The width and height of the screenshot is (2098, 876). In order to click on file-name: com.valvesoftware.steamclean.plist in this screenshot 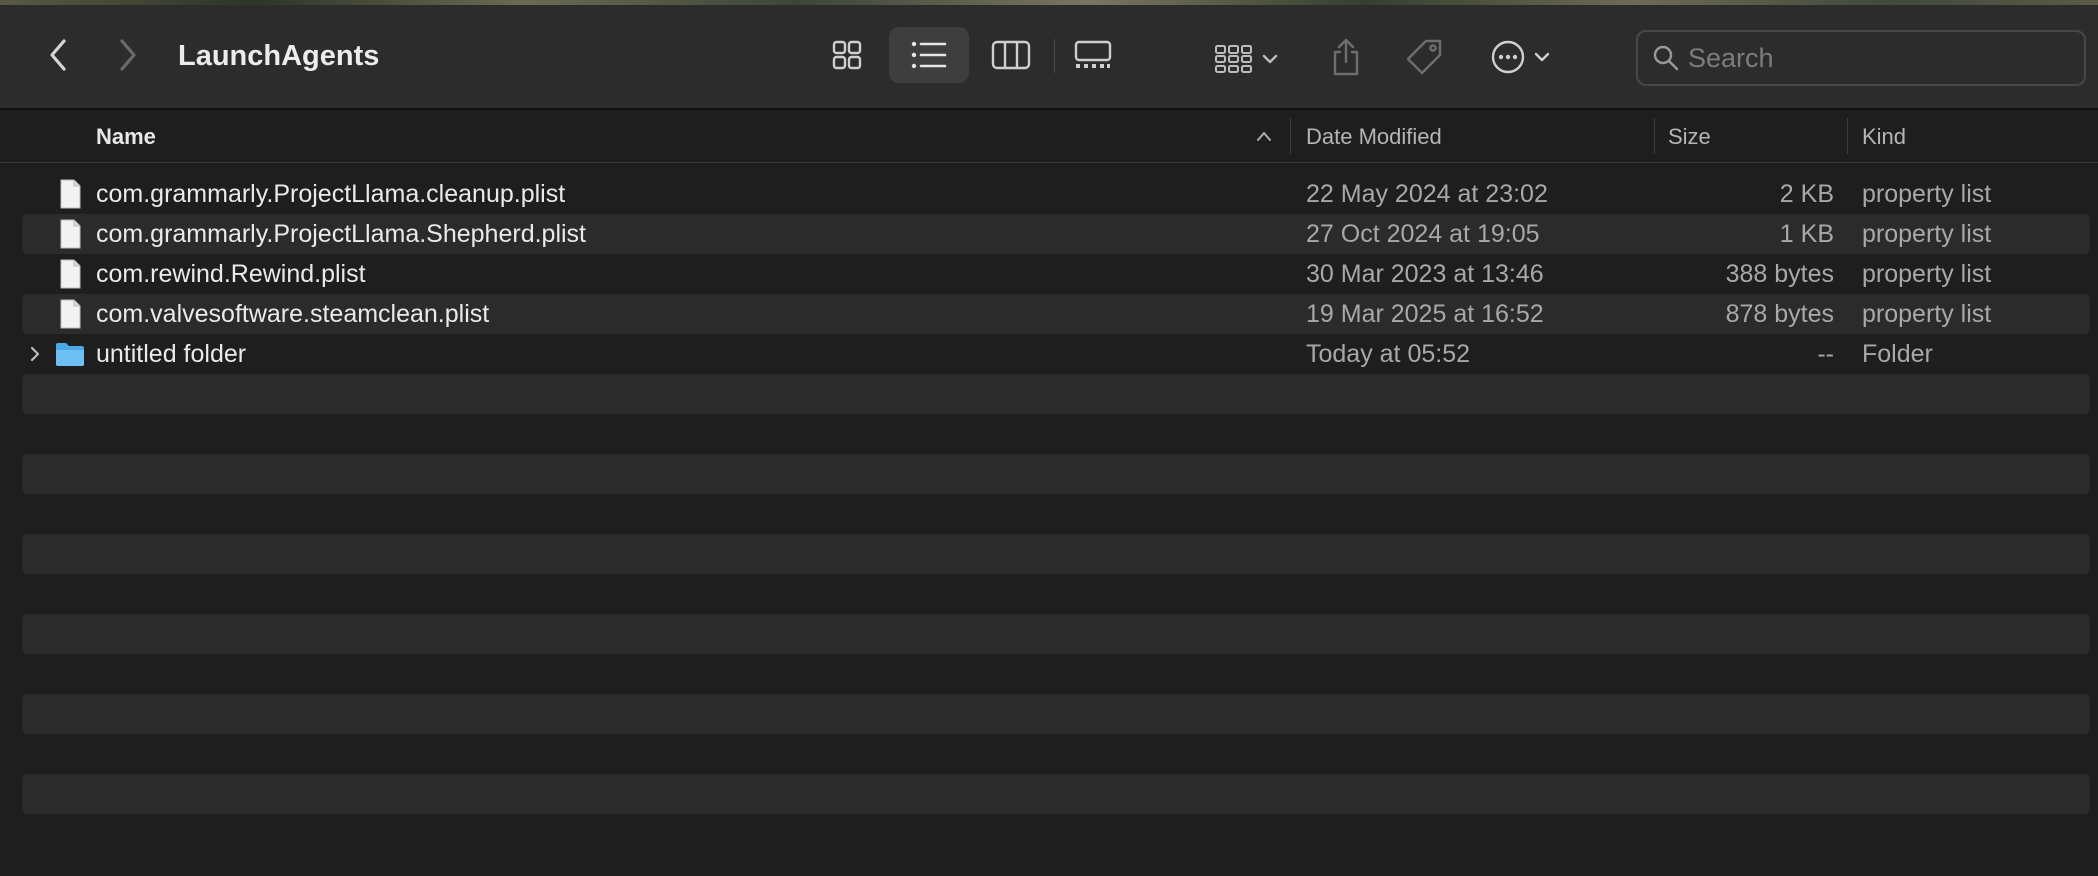, I will do `click(293, 314)`.